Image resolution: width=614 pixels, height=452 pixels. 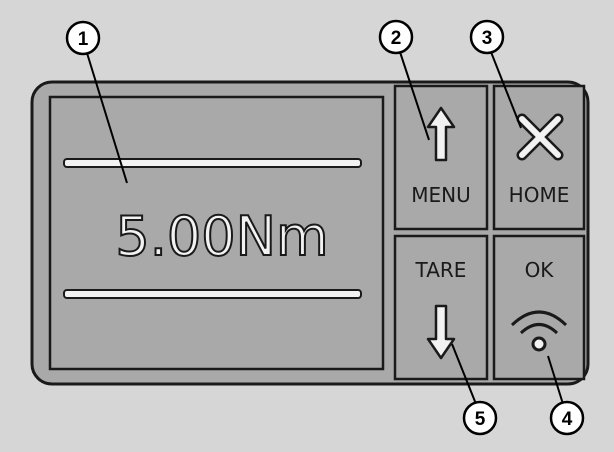 I want to click on svg-text: 1, so click(x=83, y=39).